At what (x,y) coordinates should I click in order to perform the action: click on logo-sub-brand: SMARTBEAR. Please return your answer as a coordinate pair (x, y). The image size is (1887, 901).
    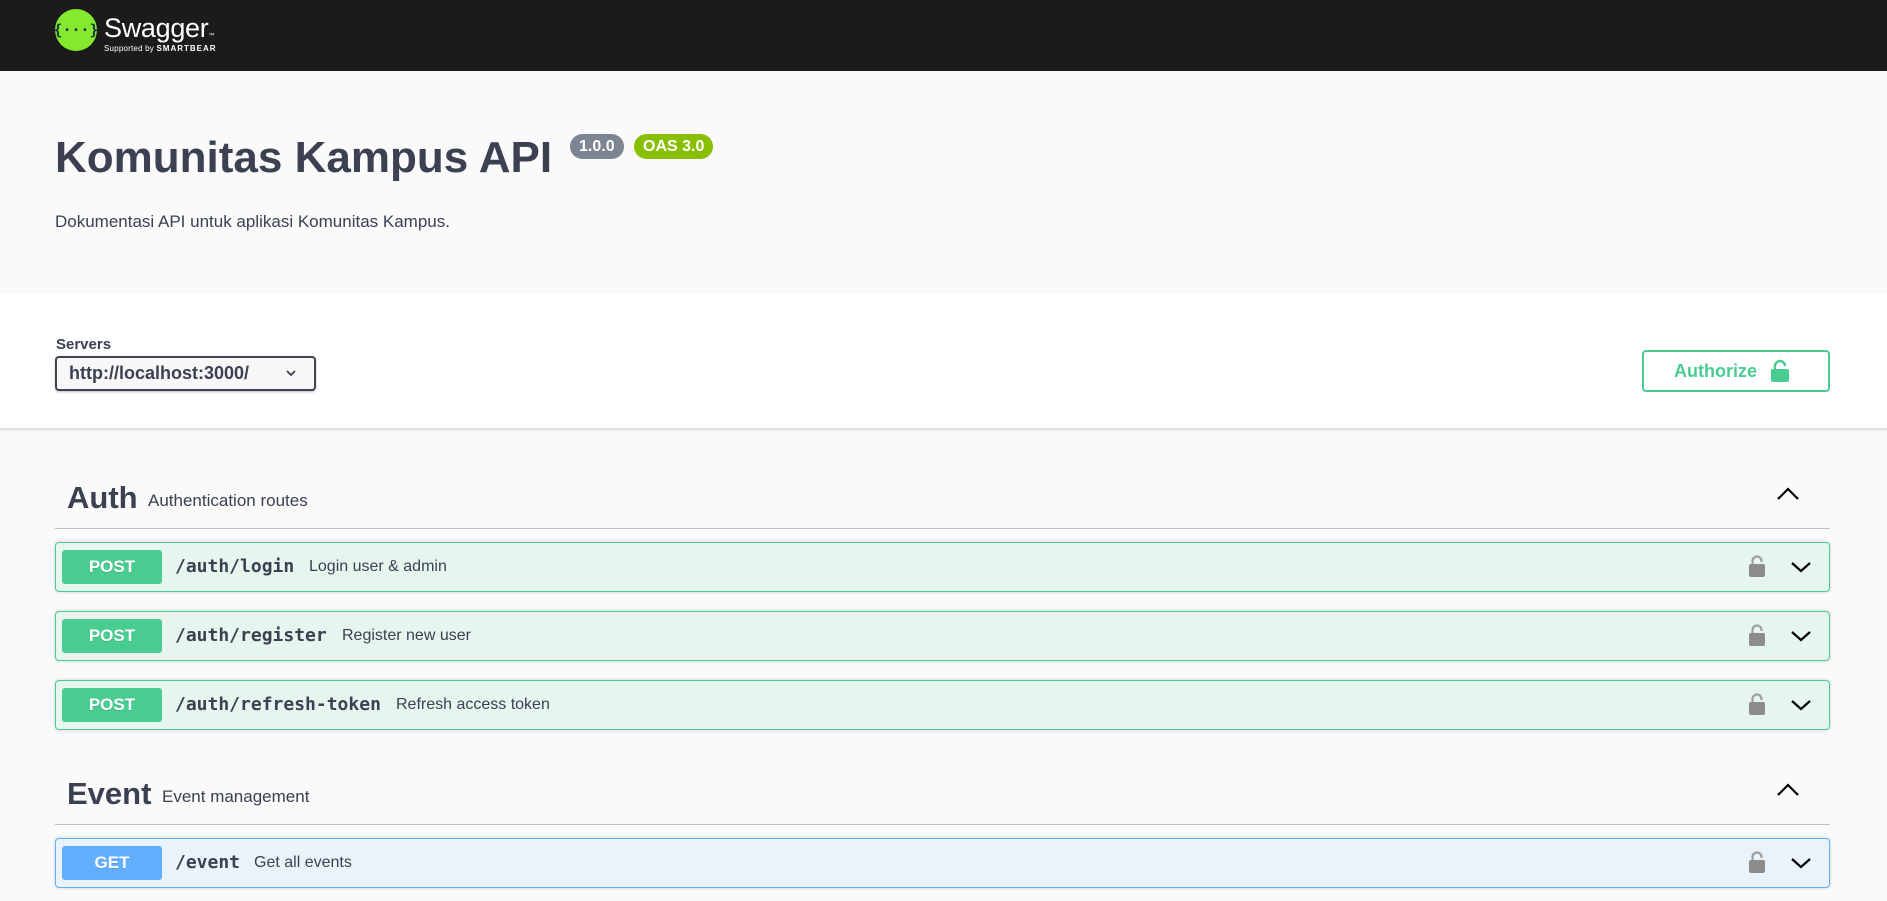
    Looking at the image, I should click on (186, 48).